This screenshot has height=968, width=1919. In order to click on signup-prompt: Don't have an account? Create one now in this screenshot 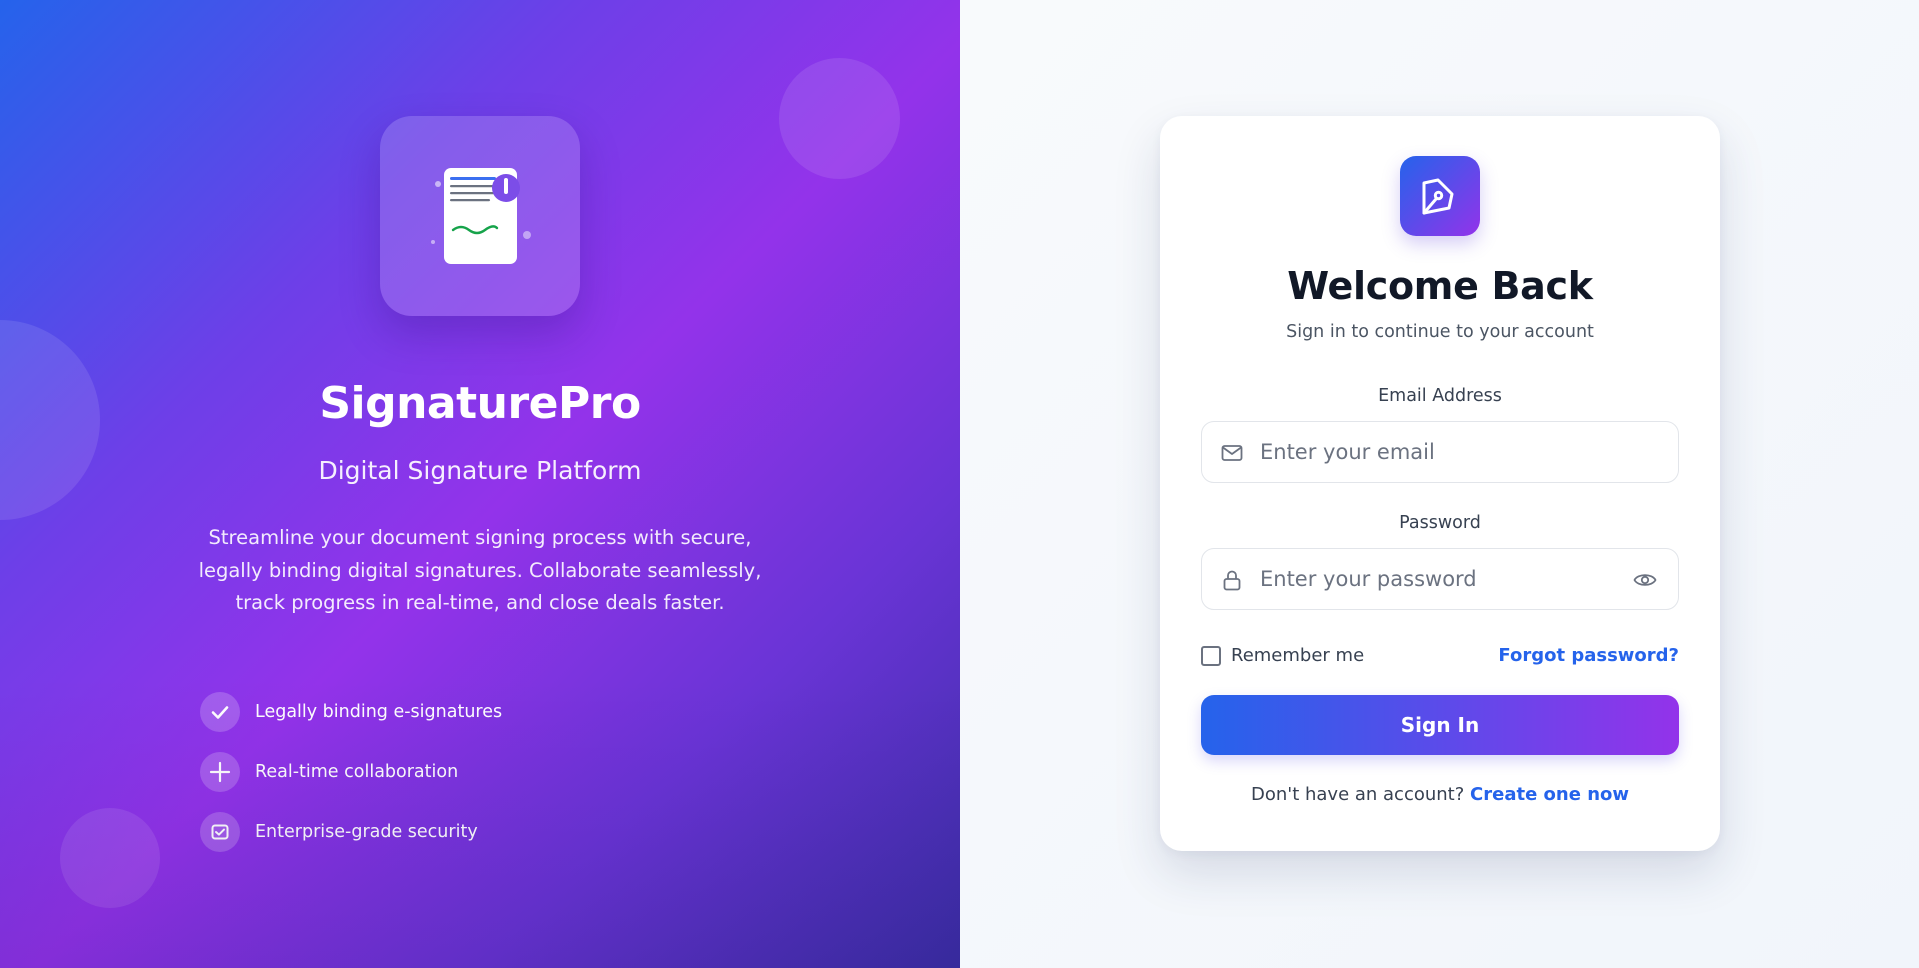, I will do `click(1440, 794)`.